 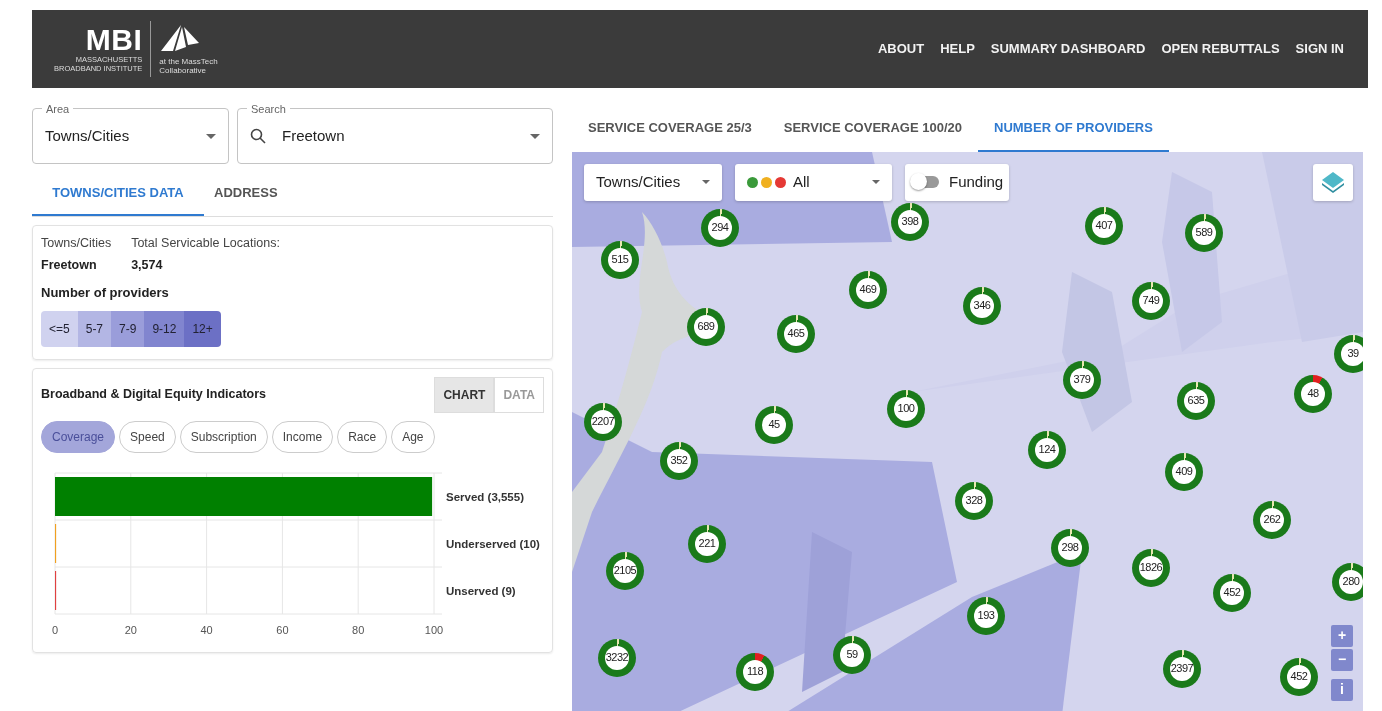 What do you see at coordinates (147, 436) in the screenshot?
I see `filter-chip: Speed` at bounding box center [147, 436].